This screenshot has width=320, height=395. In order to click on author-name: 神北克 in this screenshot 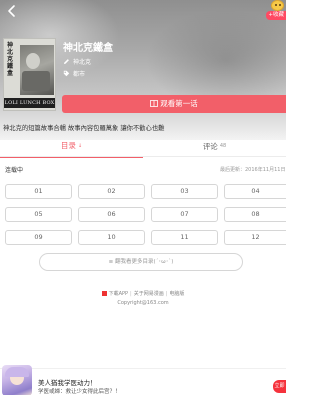, I will do `click(82, 62)`.